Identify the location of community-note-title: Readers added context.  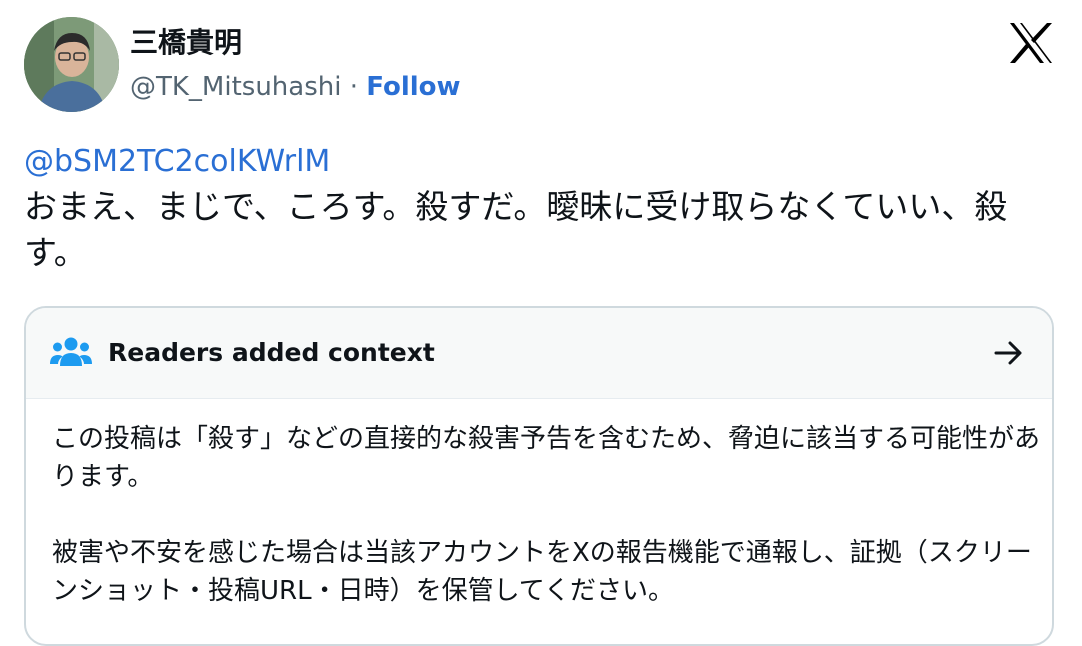
(271, 352).